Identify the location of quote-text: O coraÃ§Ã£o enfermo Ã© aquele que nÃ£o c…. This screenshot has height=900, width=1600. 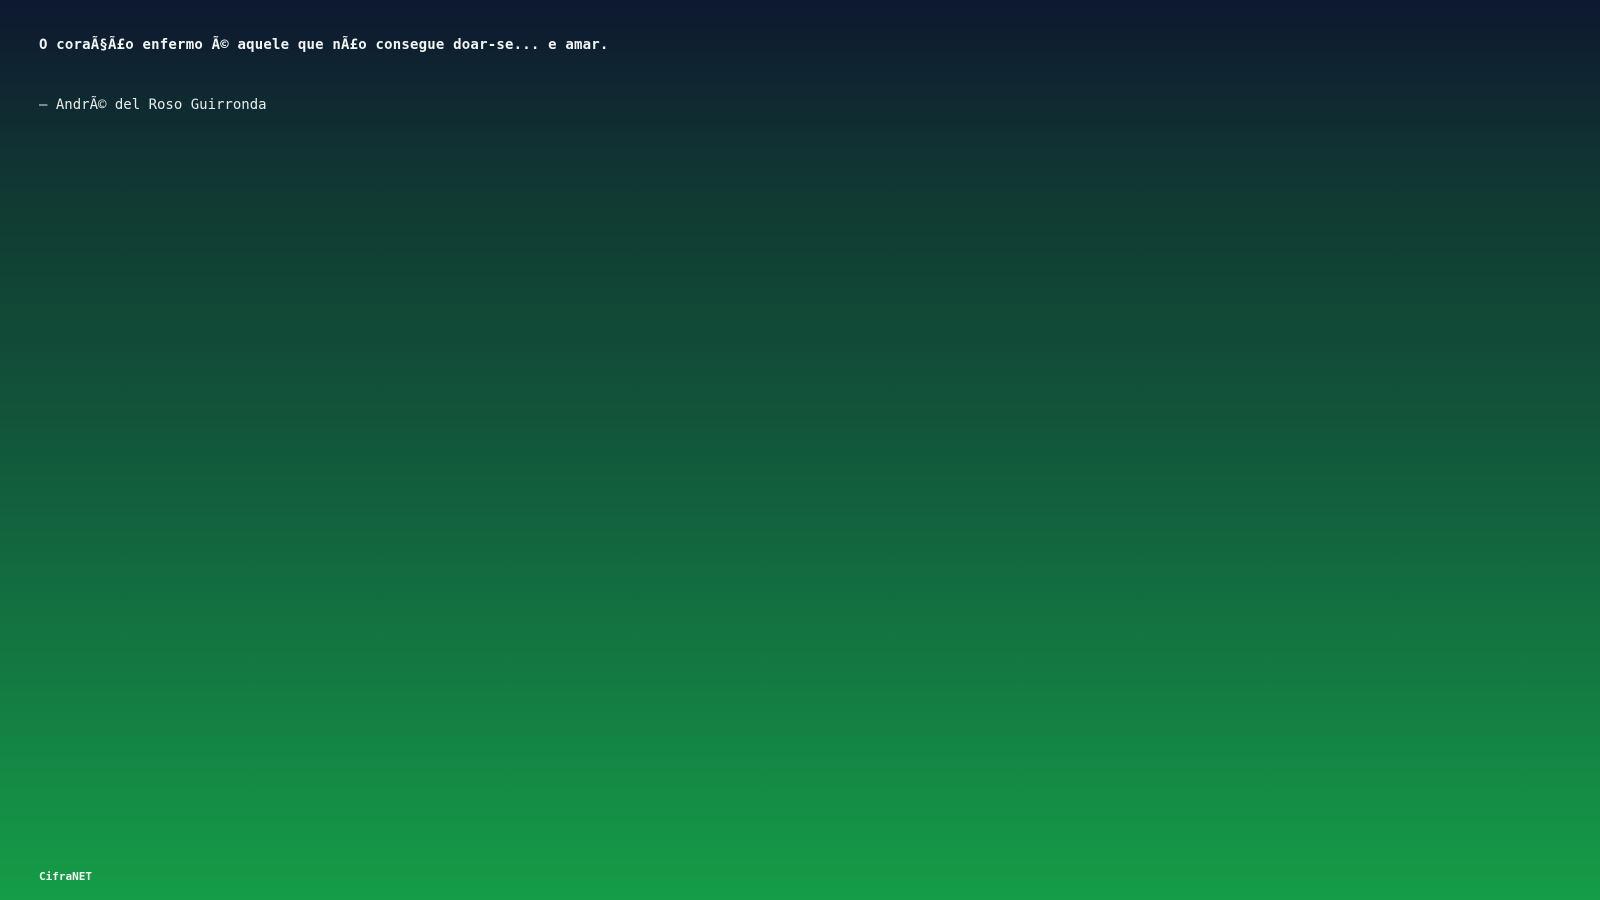
(324, 45).